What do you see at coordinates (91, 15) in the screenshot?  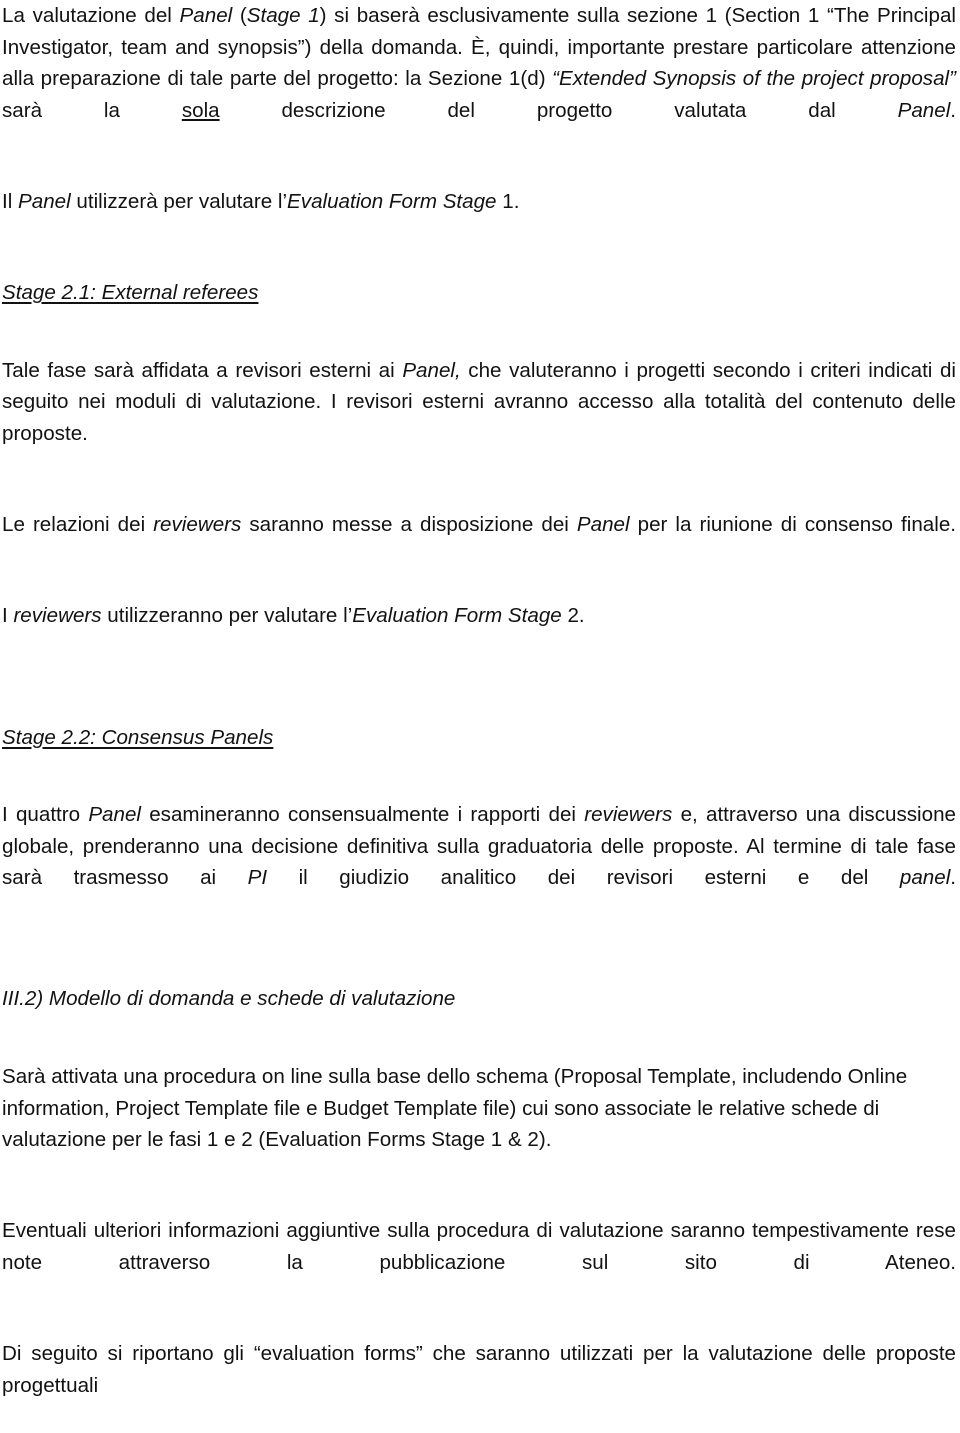 I see `text-run: La valutazione del` at bounding box center [91, 15].